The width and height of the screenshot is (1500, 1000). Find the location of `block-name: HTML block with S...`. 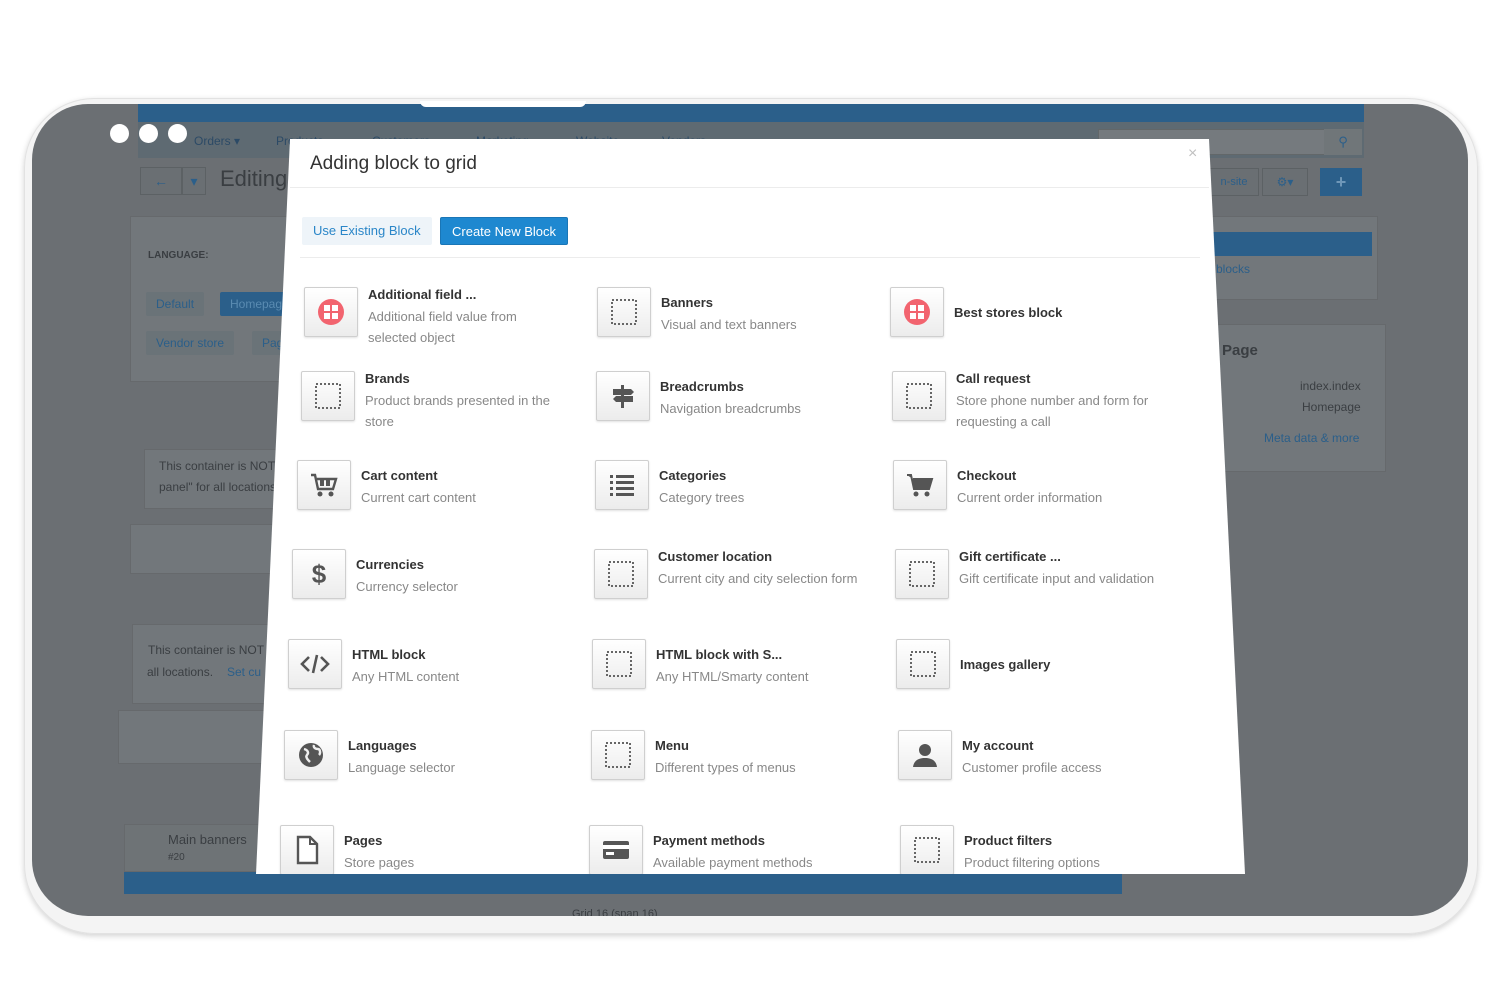

block-name: HTML block with S... is located at coordinates (719, 654).